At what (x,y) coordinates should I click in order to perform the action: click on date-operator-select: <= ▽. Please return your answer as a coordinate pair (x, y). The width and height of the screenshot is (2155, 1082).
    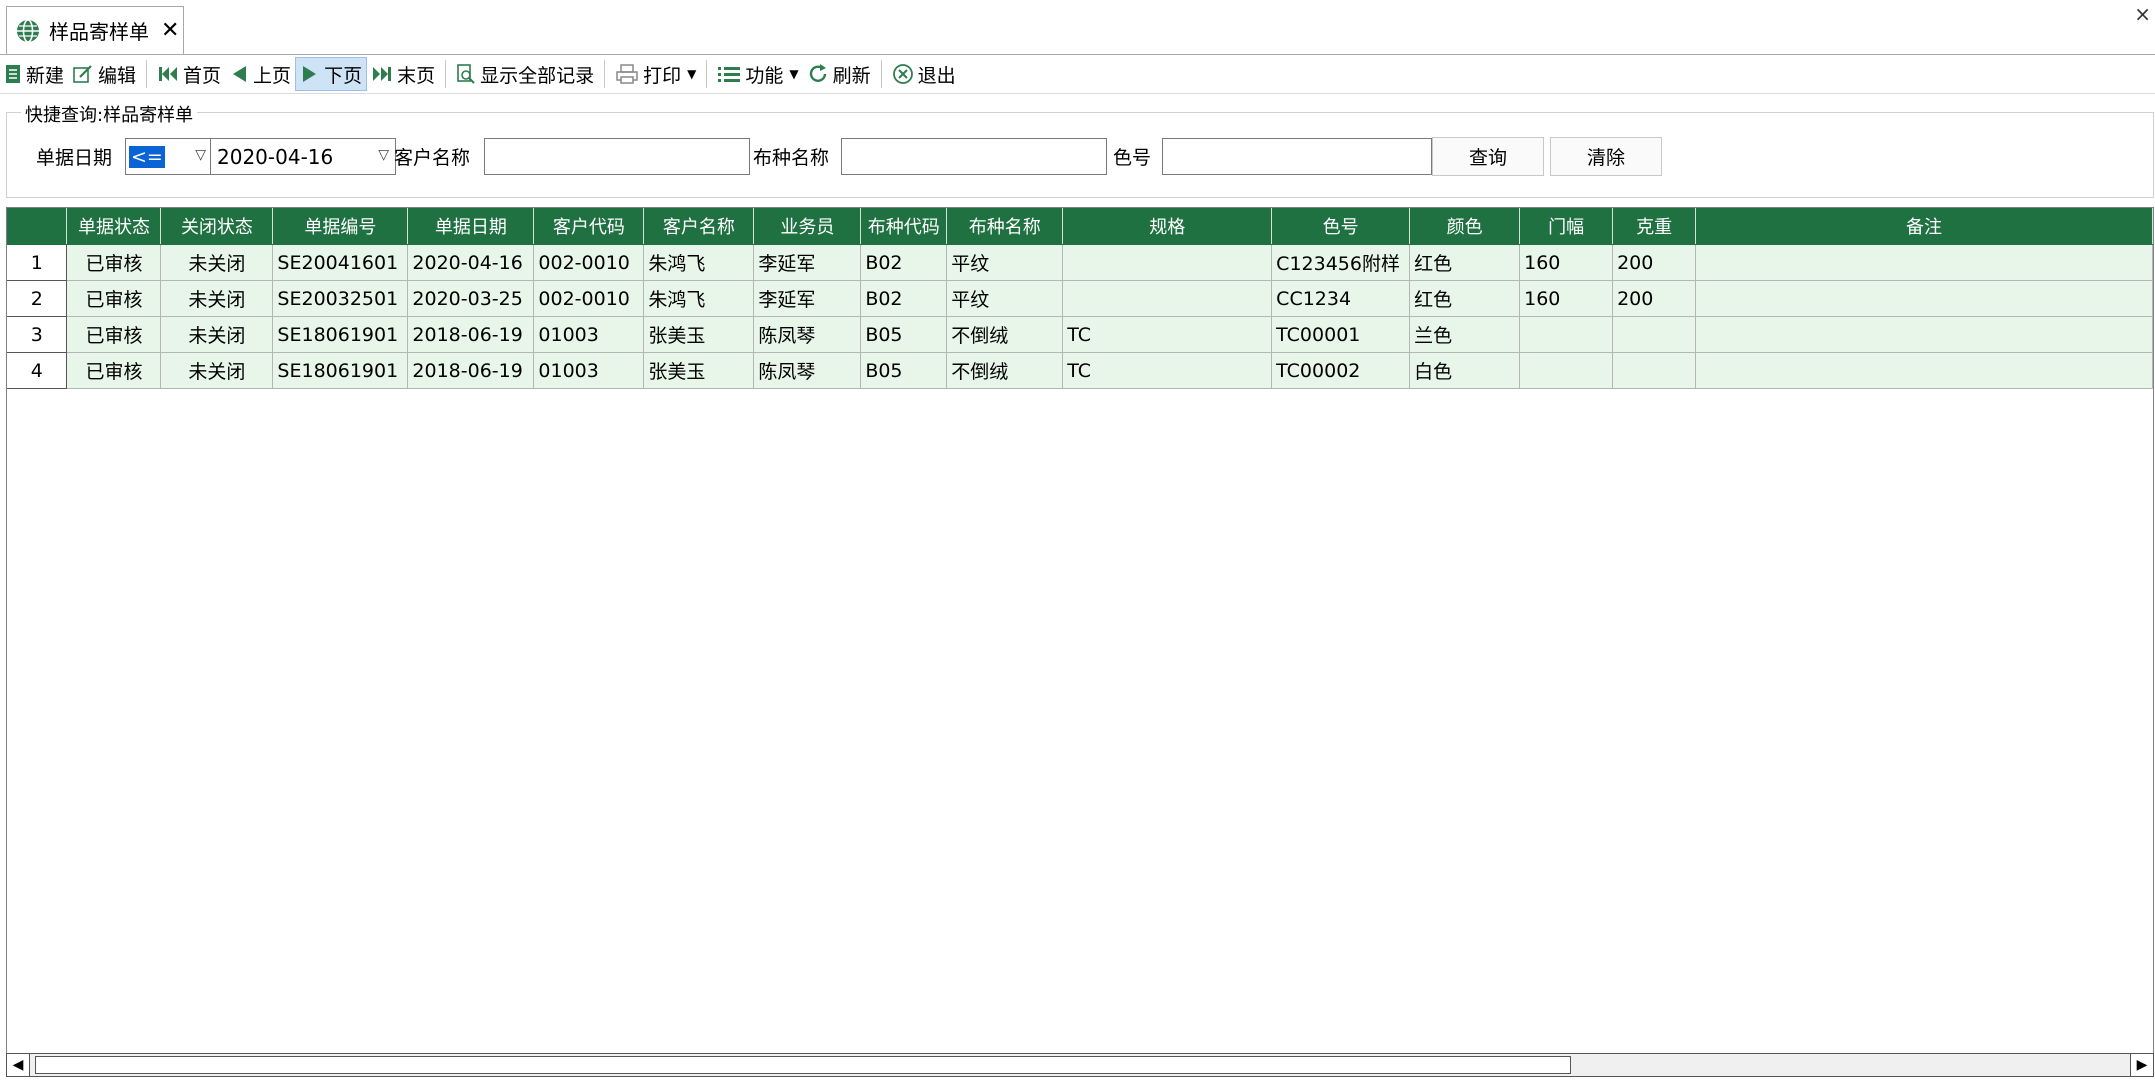
    Looking at the image, I should click on (169, 156).